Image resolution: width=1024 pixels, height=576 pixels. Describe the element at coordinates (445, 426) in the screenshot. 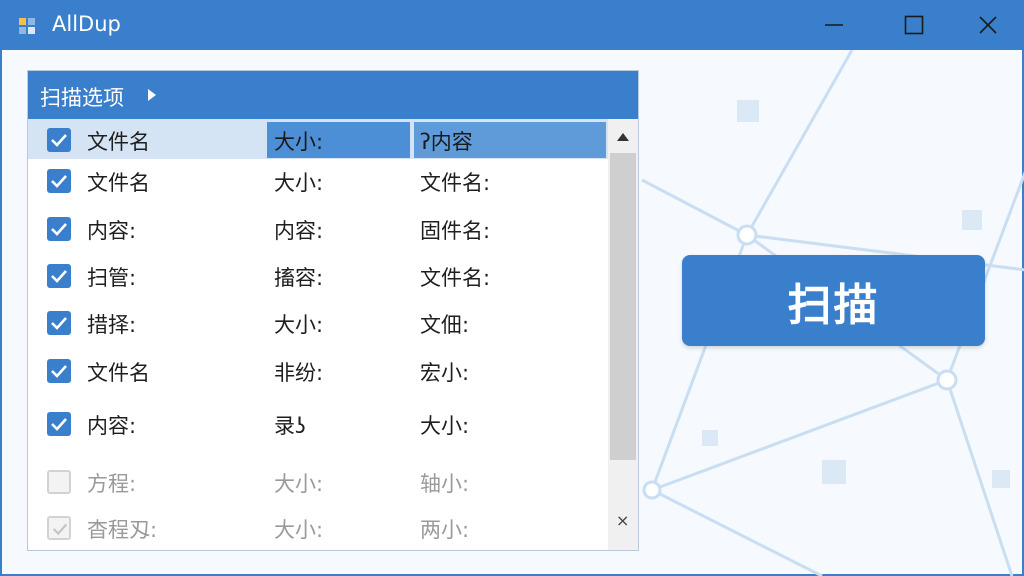

I see `option-content-cell: 大小:` at that location.